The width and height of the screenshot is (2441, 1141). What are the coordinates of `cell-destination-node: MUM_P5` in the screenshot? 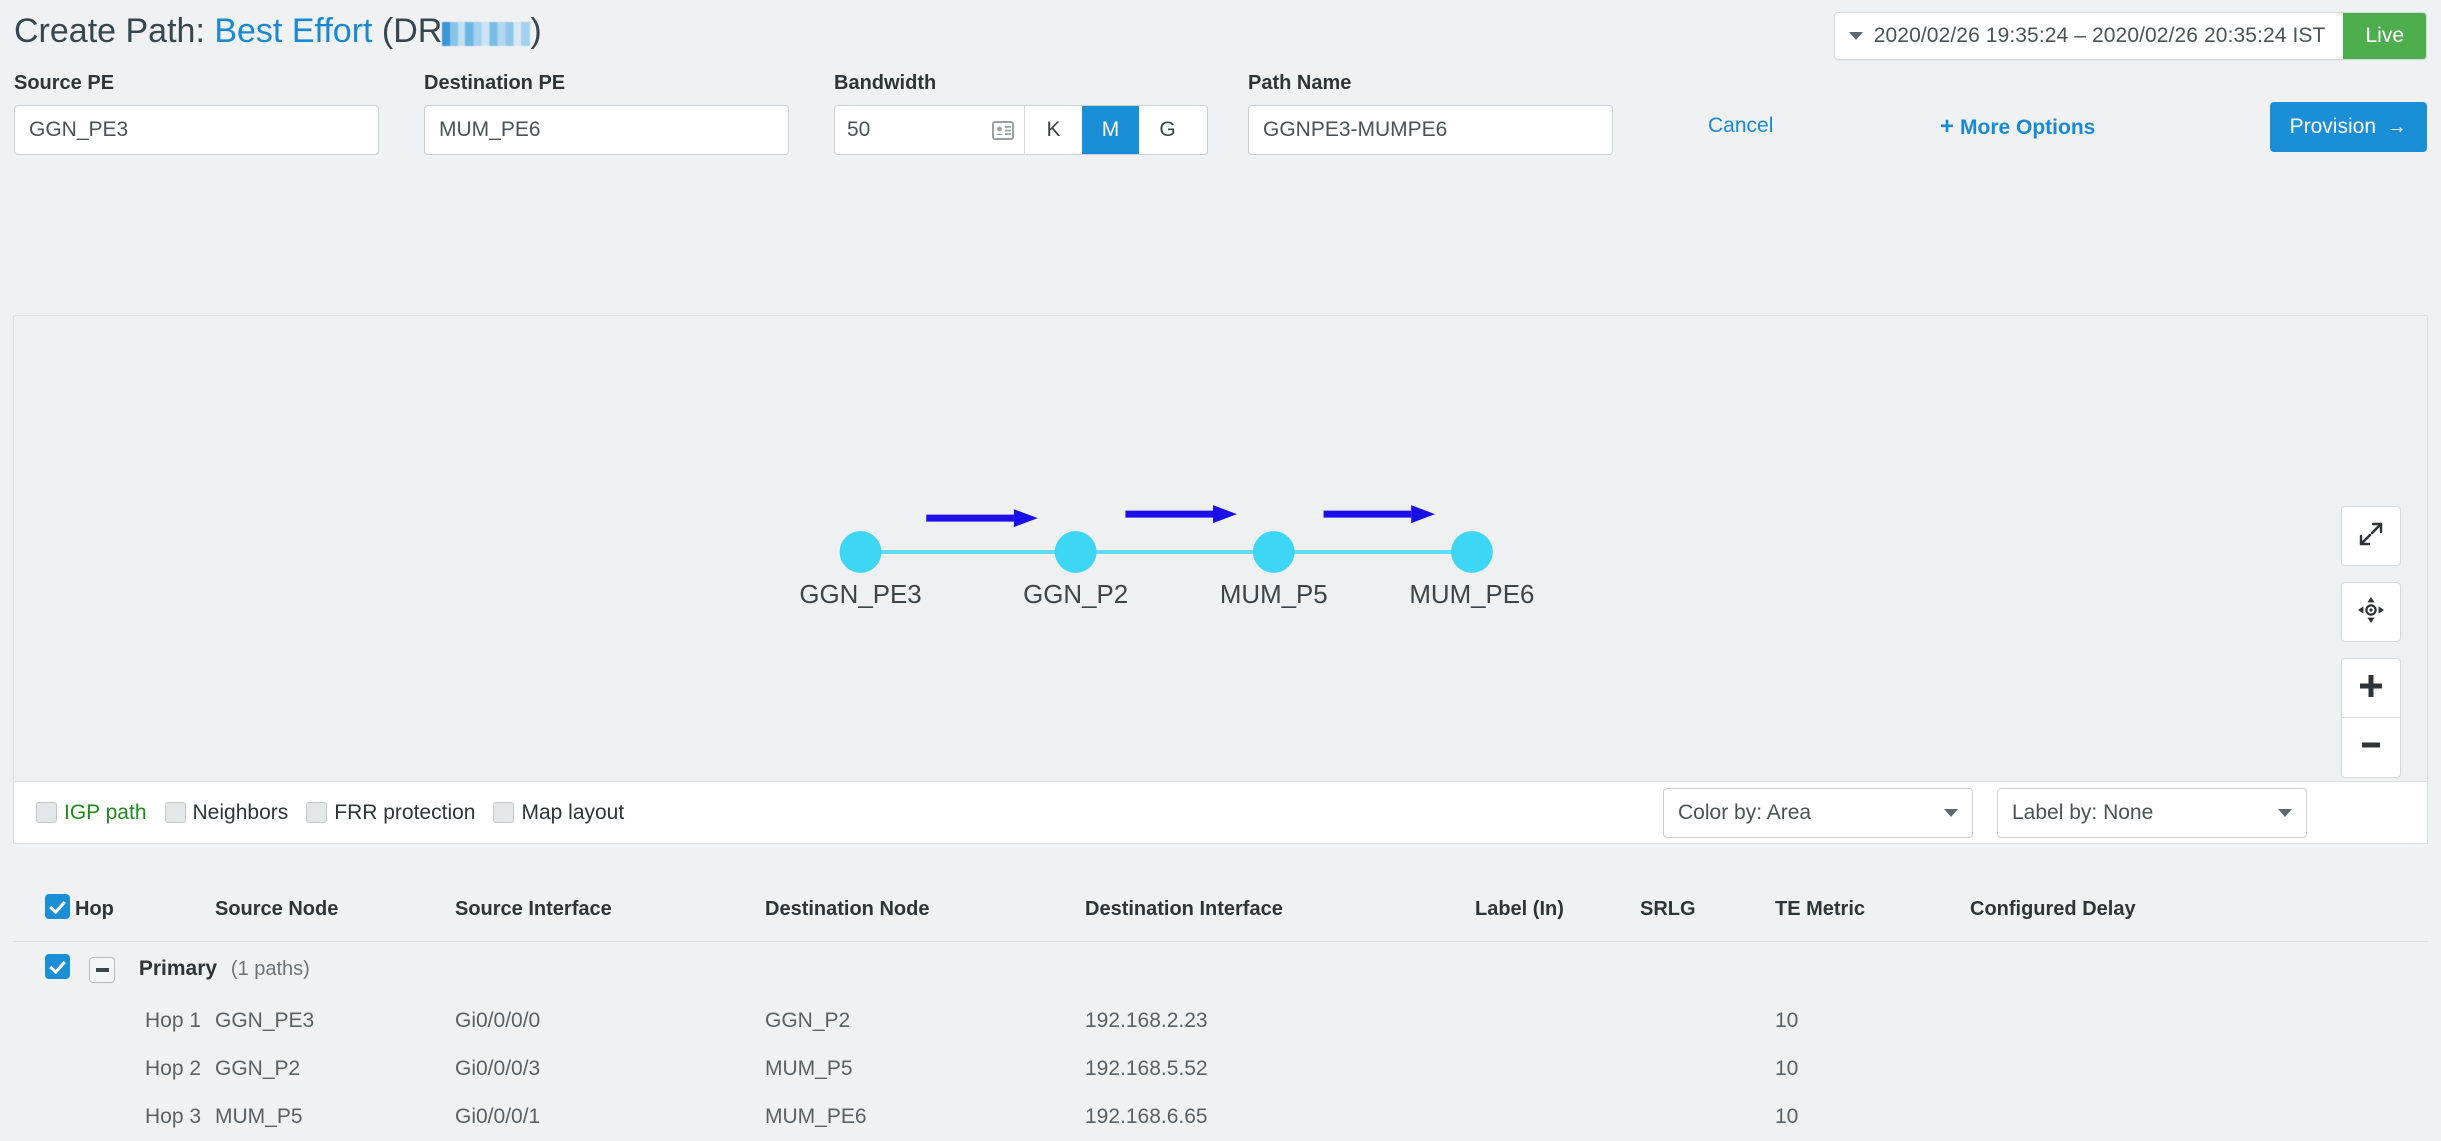 It's located at (925, 1069).